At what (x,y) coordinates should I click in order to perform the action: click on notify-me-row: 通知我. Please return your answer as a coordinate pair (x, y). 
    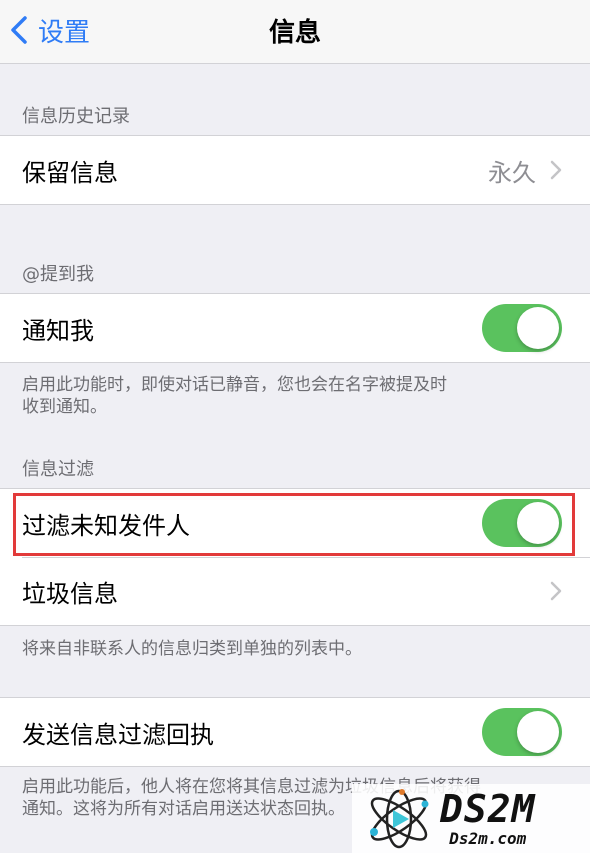
    Looking at the image, I should click on (295, 328).